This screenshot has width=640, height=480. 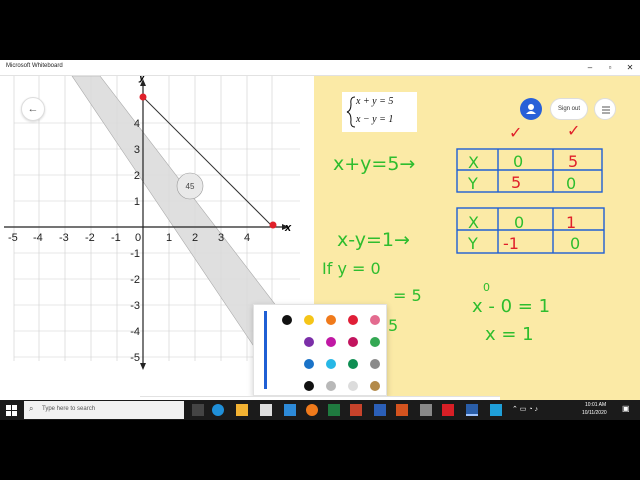 What do you see at coordinates (356, 410) in the screenshot?
I see `powerpoint-icon` at bounding box center [356, 410].